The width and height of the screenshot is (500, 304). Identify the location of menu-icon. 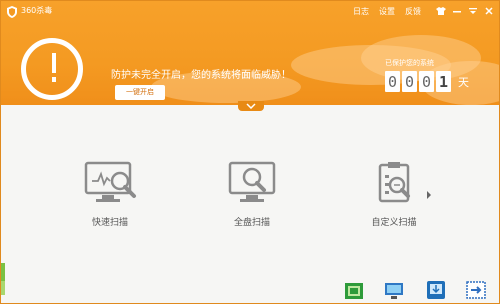
(473, 11).